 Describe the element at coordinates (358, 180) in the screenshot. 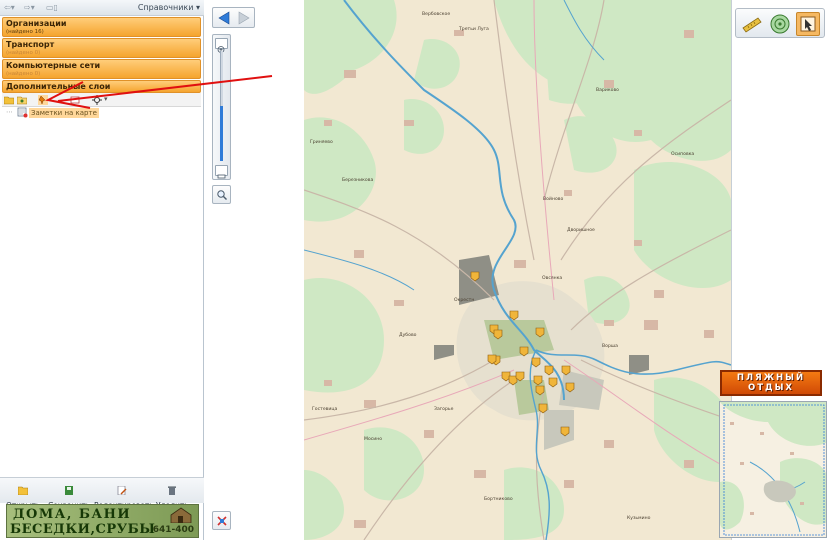

I see `map-place-label: Березникова` at that location.